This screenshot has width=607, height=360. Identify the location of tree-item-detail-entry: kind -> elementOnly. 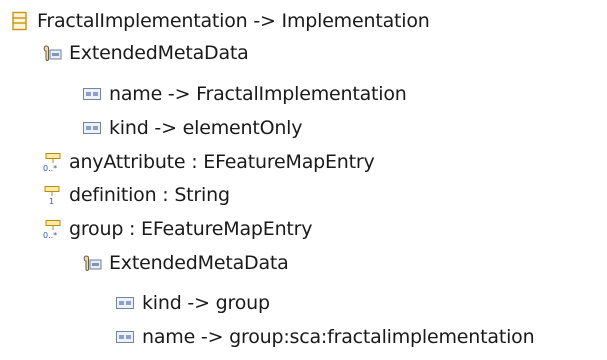
(192, 128).